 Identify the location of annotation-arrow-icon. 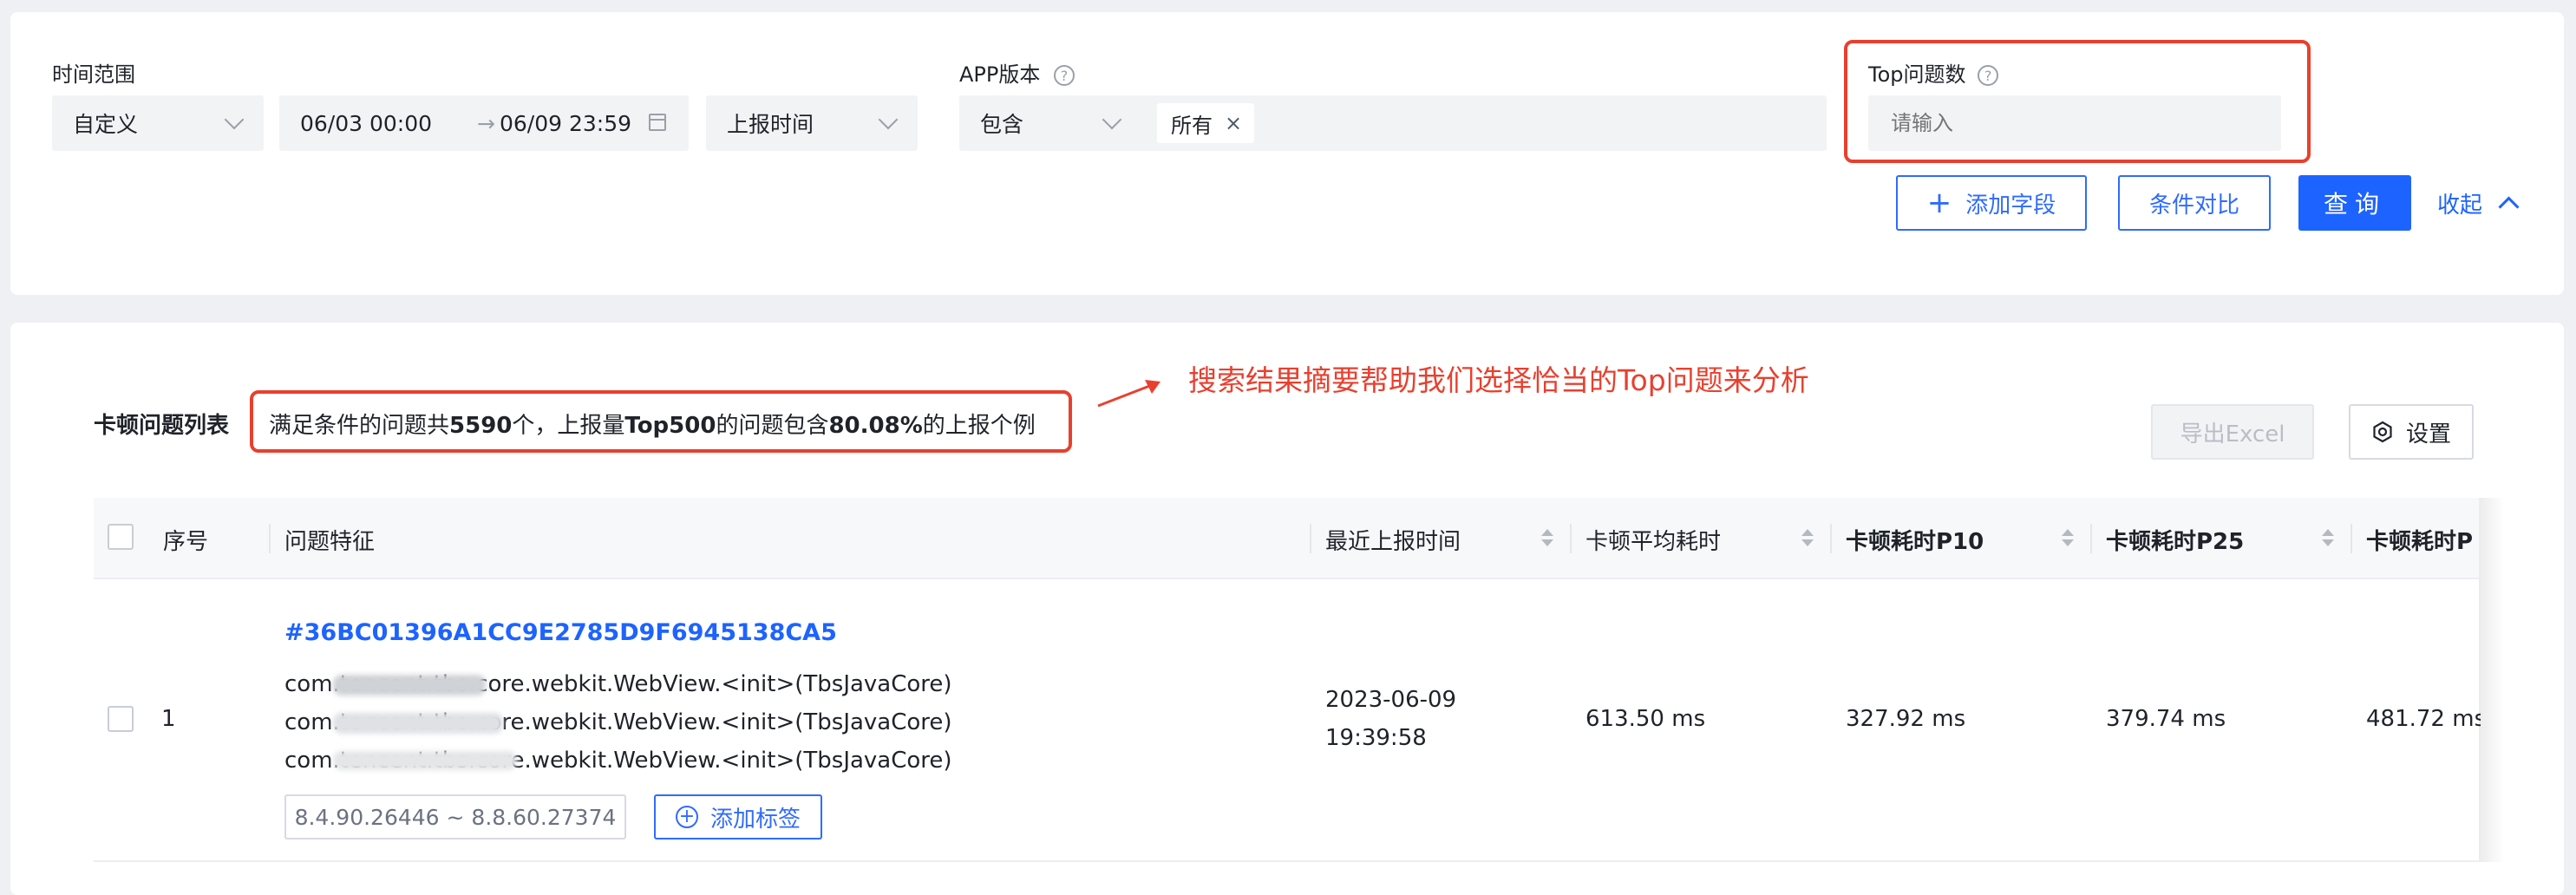
(1129, 394).